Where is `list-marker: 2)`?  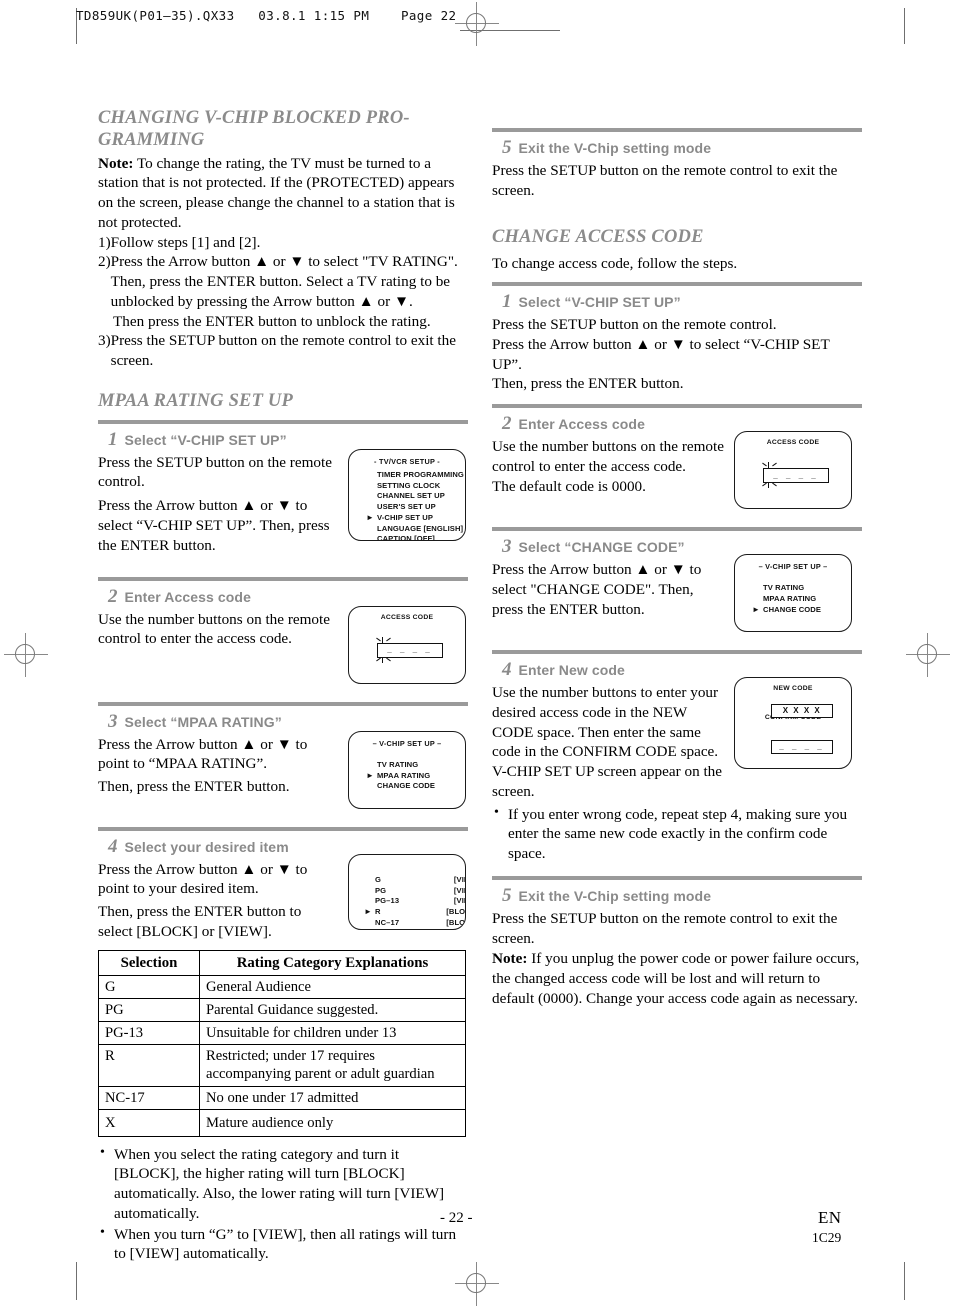 list-marker: 2) is located at coordinates (104, 262).